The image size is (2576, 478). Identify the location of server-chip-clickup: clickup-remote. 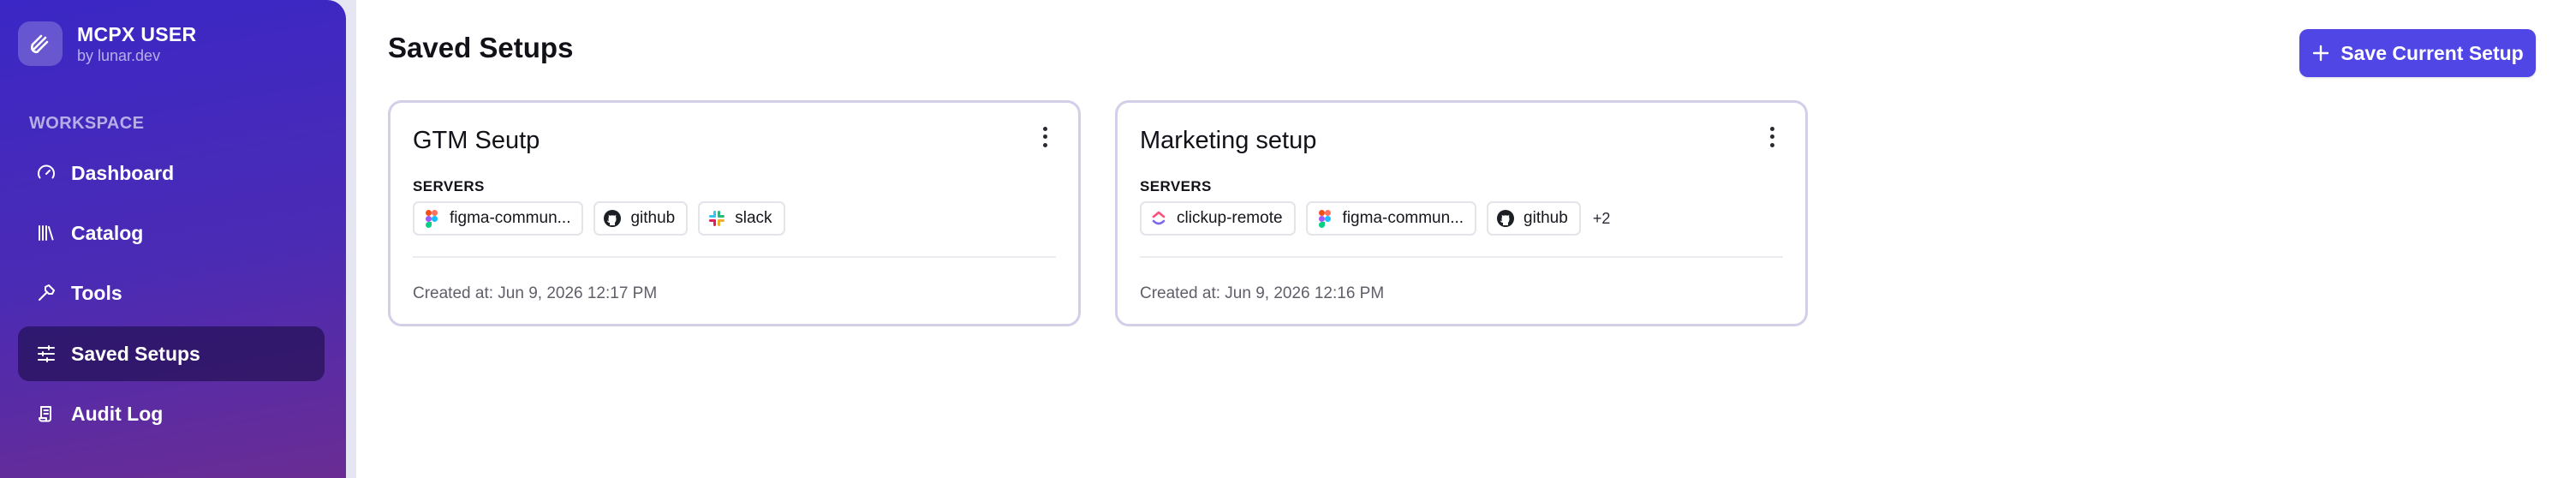
(1218, 218).